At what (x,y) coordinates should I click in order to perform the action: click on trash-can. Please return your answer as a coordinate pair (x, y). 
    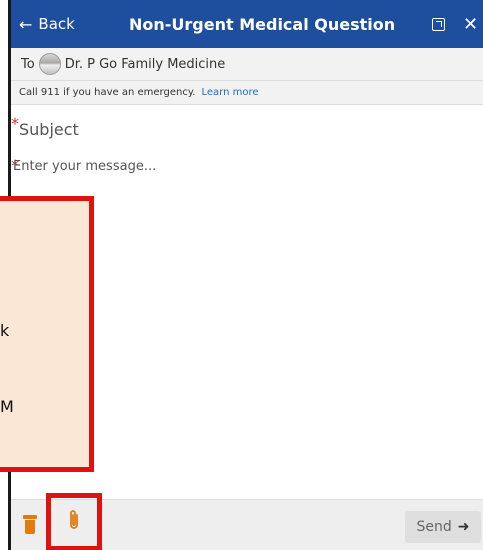
    Looking at the image, I should click on (30, 527).